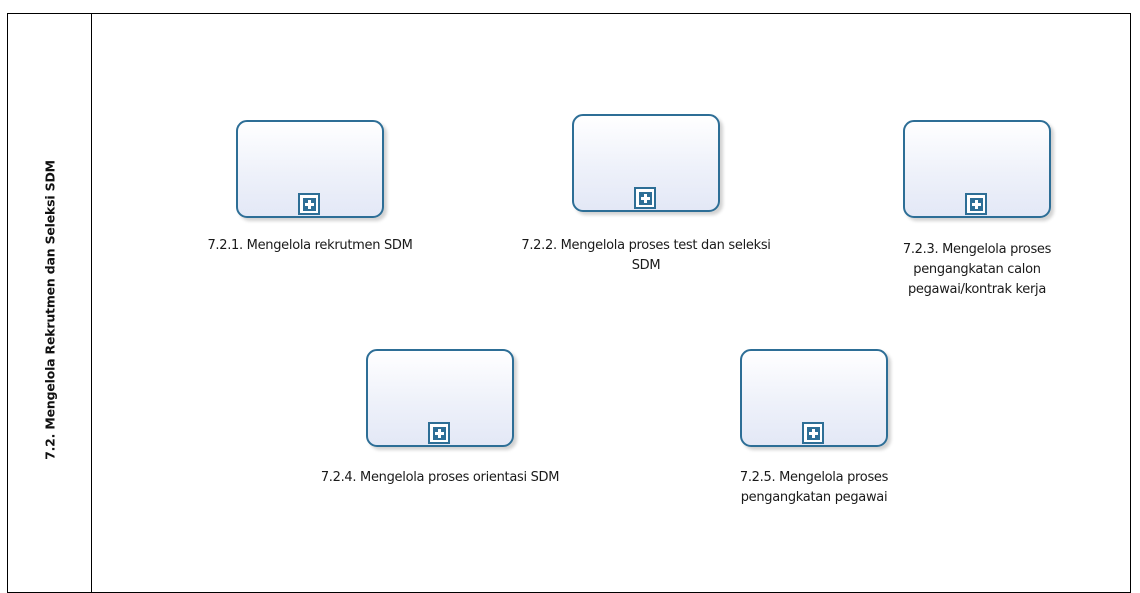 This screenshot has width=1140, height=593. I want to click on task-label-7-2-1: 7.2.1. Mengelola rekrutmen SDM, so click(310, 245).